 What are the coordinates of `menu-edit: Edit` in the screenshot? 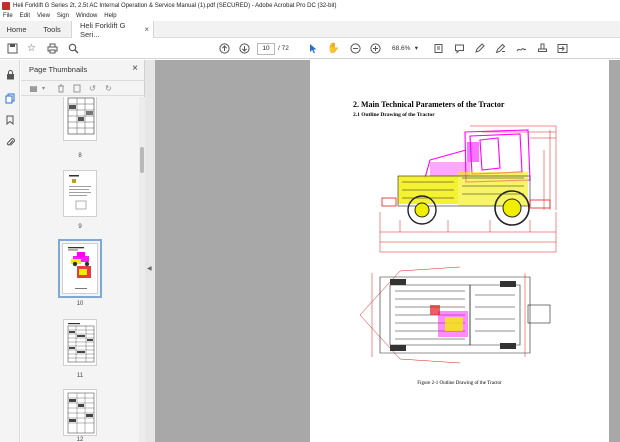 It's located at (25, 16).